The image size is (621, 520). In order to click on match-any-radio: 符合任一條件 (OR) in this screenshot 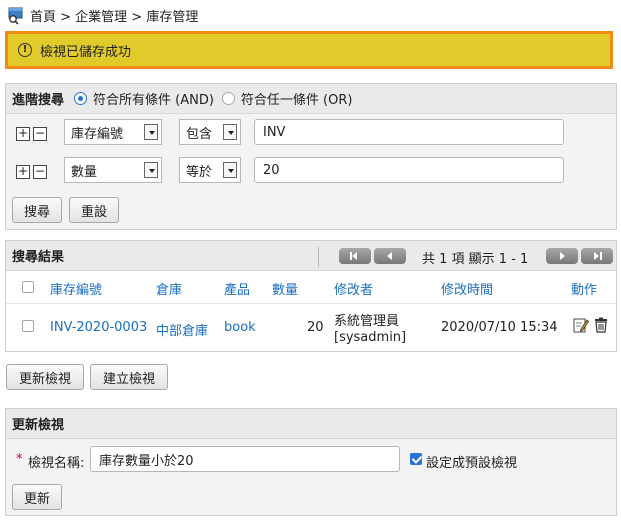, I will do `click(287, 98)`.